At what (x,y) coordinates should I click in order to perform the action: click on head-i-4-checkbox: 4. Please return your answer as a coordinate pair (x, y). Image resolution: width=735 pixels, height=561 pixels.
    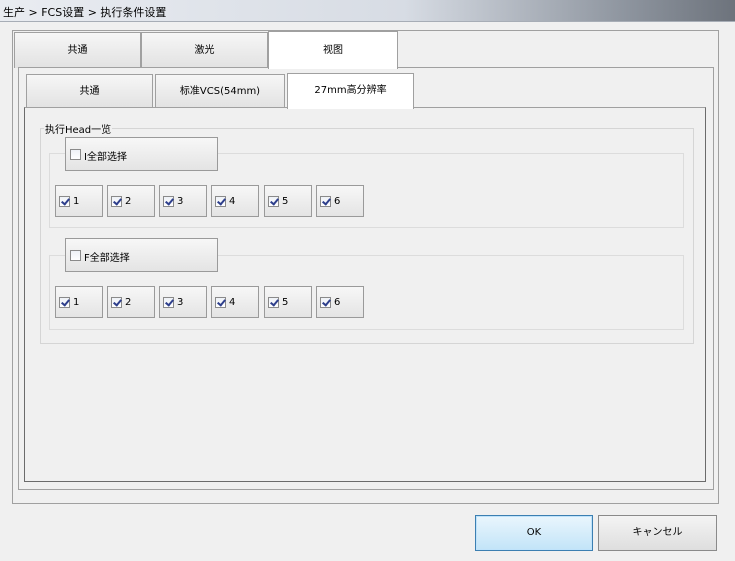
    Looking at the image, I should click on (235, 201).